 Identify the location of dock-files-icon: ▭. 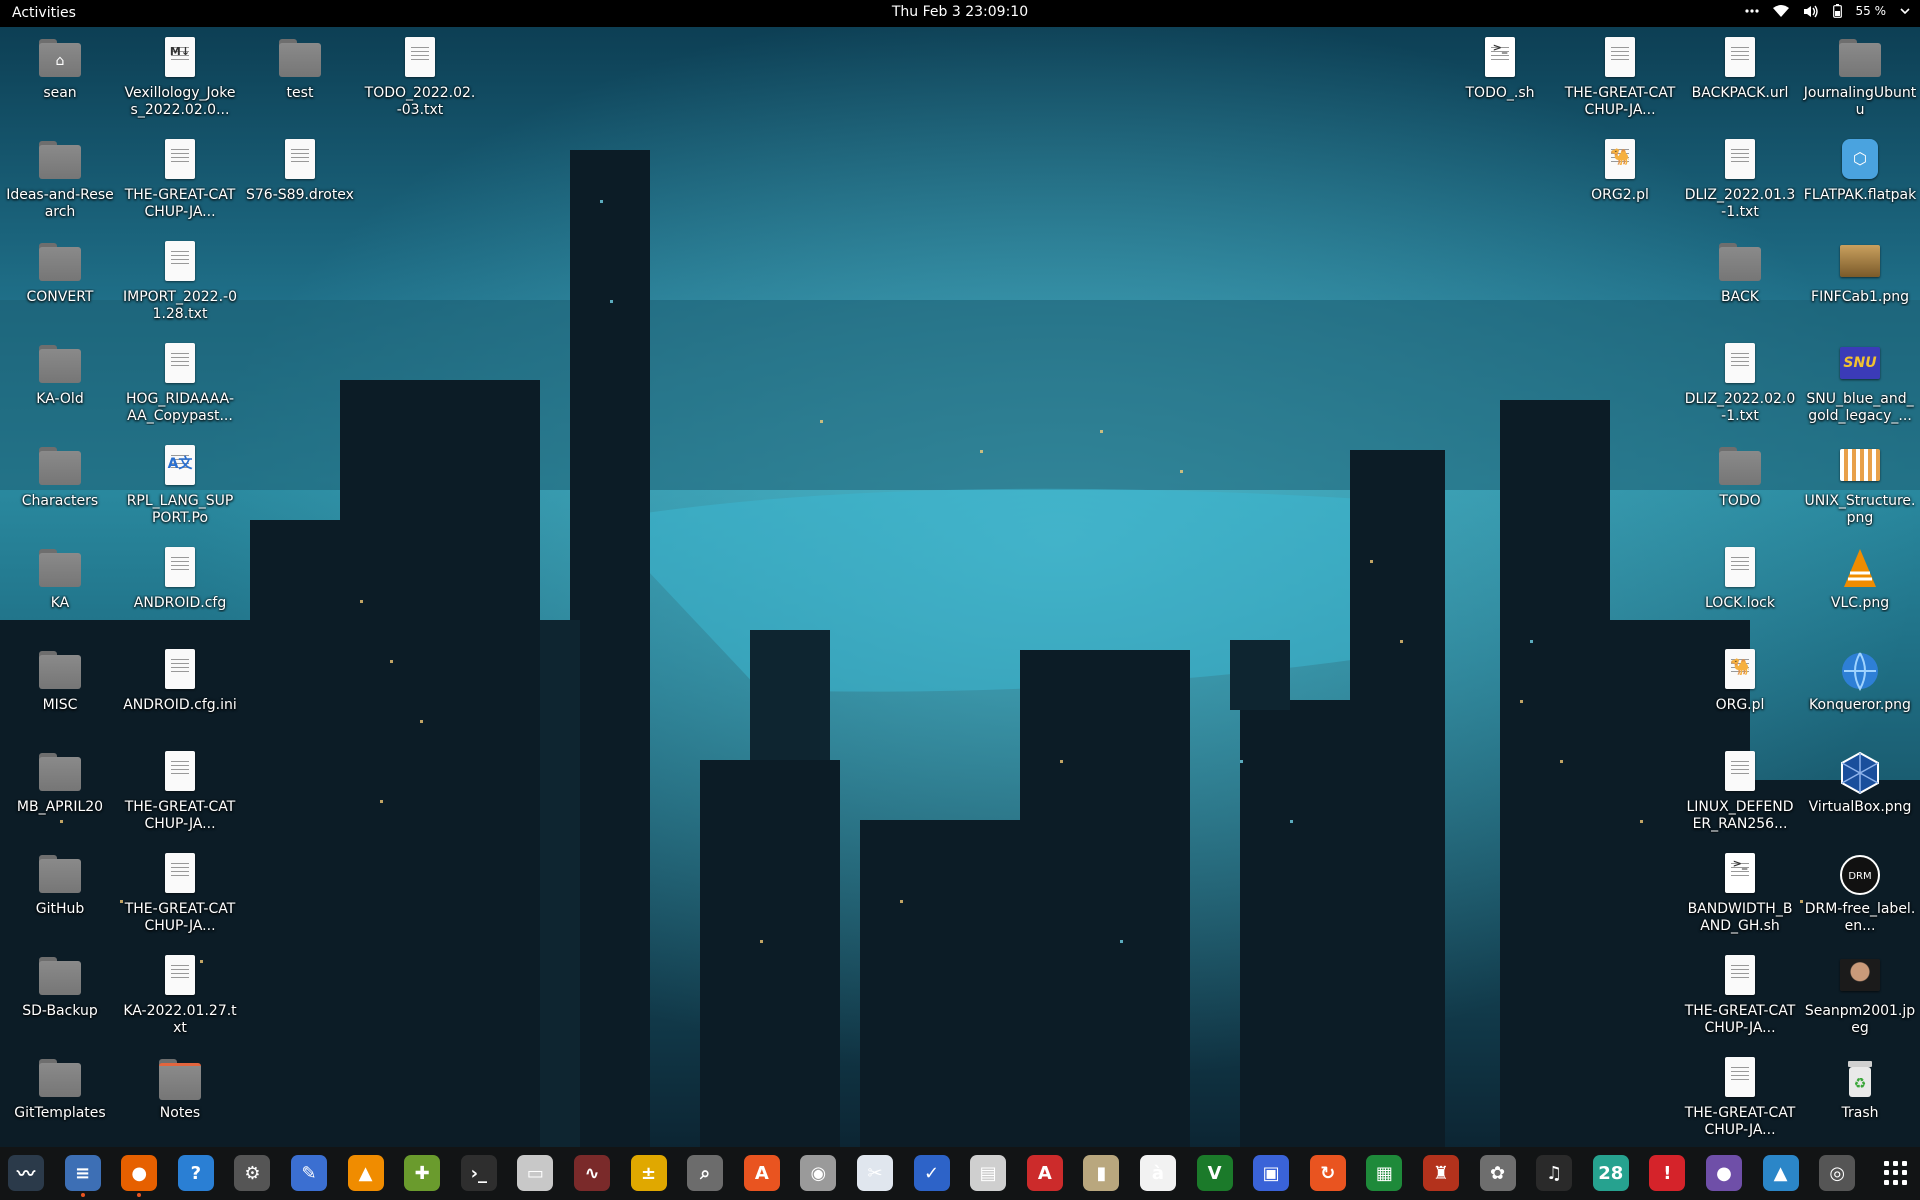
(535, 1173).